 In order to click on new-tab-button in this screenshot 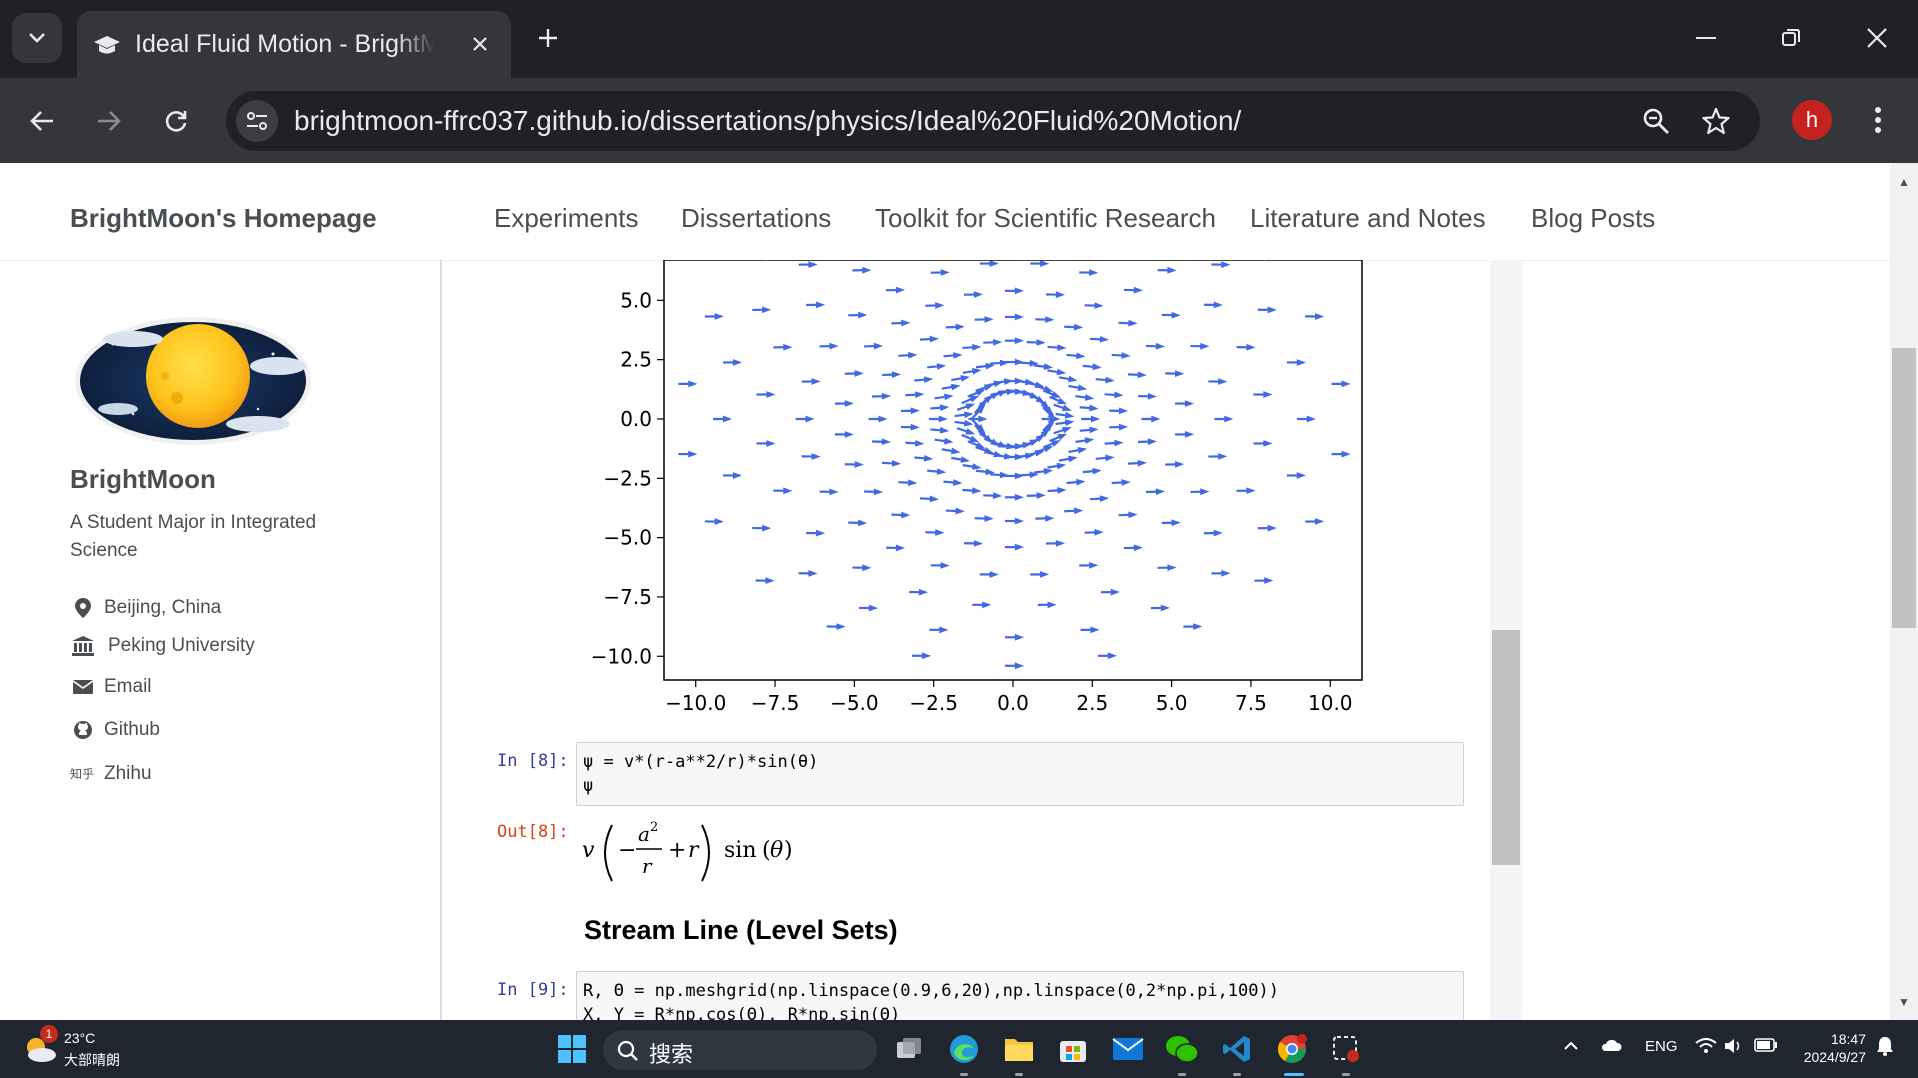, I will do `click(548, 38)`.